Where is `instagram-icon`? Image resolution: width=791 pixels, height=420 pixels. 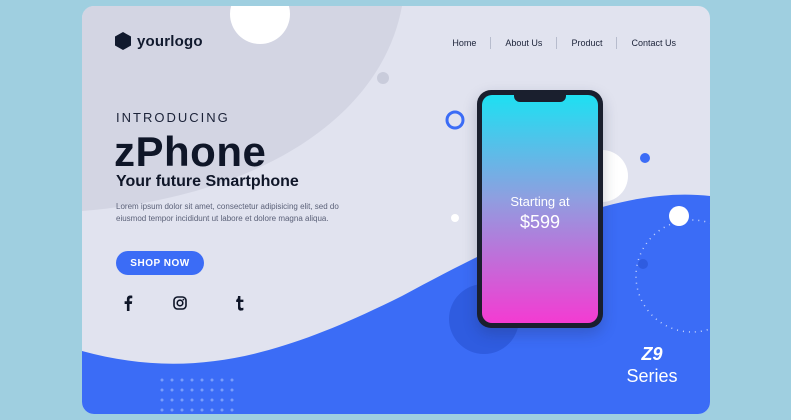 instagram-icon is located at coordinates (180, 303).